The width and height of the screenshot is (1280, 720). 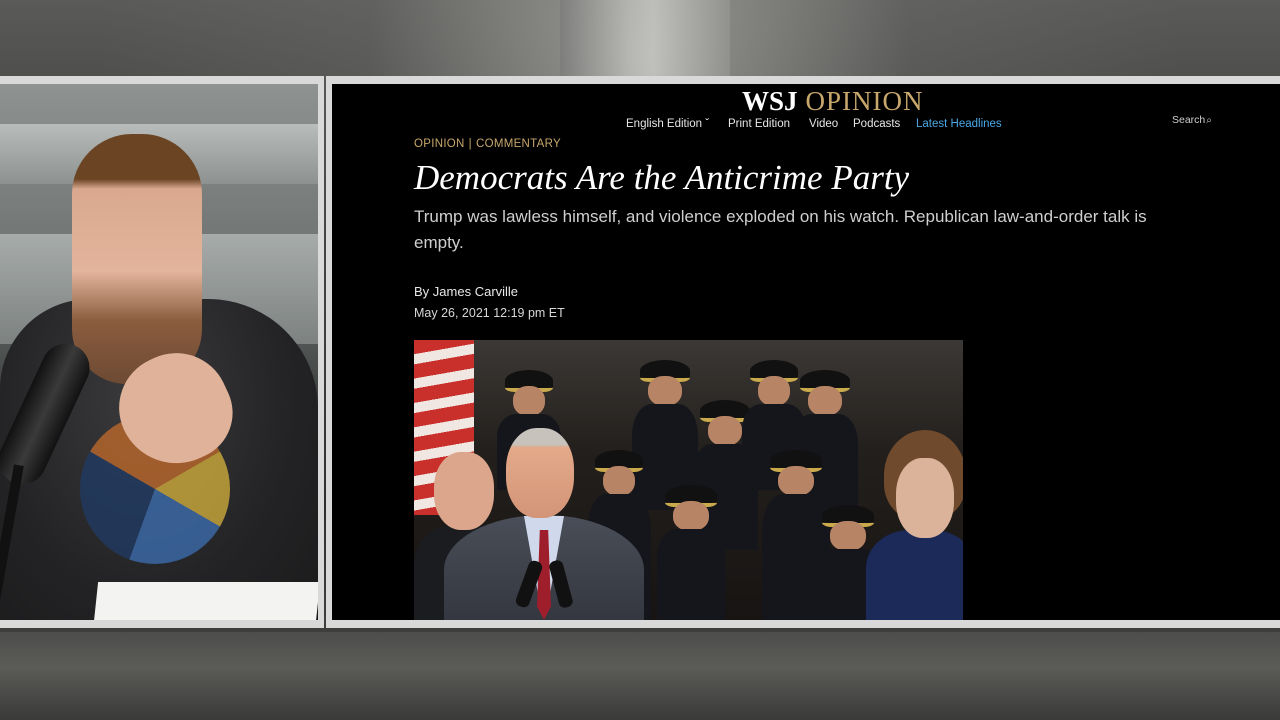 I want to click on host-head, so click(x=137, y=259).